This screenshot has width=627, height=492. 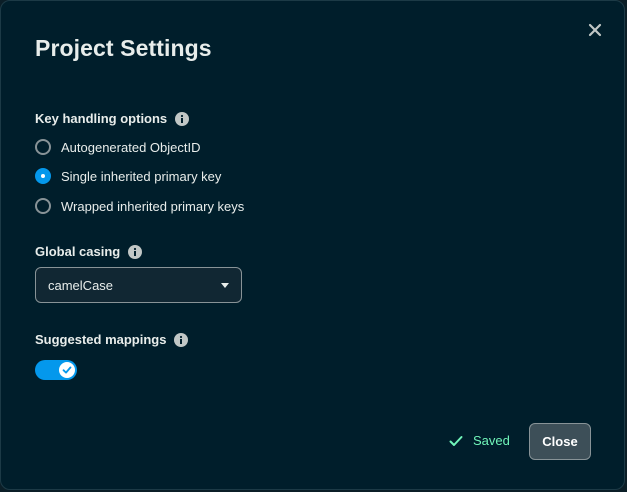 What do you see at coordinates (131, 147) in the screenshot?
I see `radio-label: Autogenerated ObjectID` at bounding box center [131, 147].